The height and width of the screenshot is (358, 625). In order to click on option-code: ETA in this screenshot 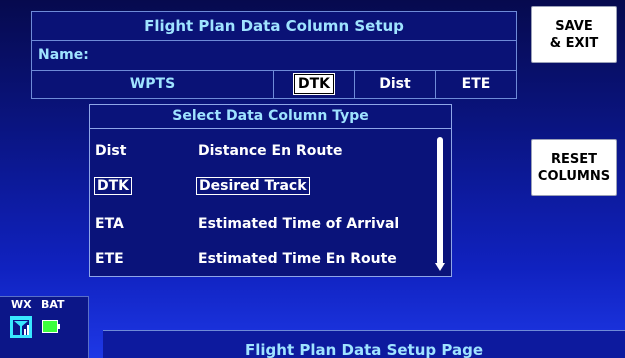, I will do `click(109, 224)`.